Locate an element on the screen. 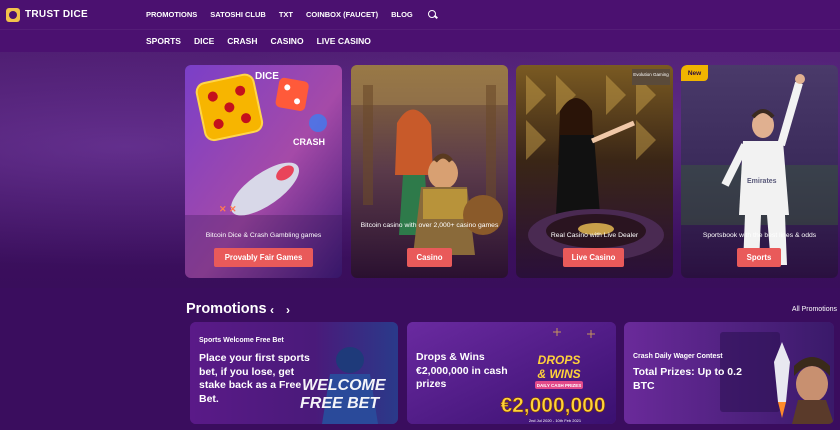 The height and width of the screenshot is (430, 840). card-caption: Bitcoin Dice & Crash Gambling games is located at coordinates (263, 235).